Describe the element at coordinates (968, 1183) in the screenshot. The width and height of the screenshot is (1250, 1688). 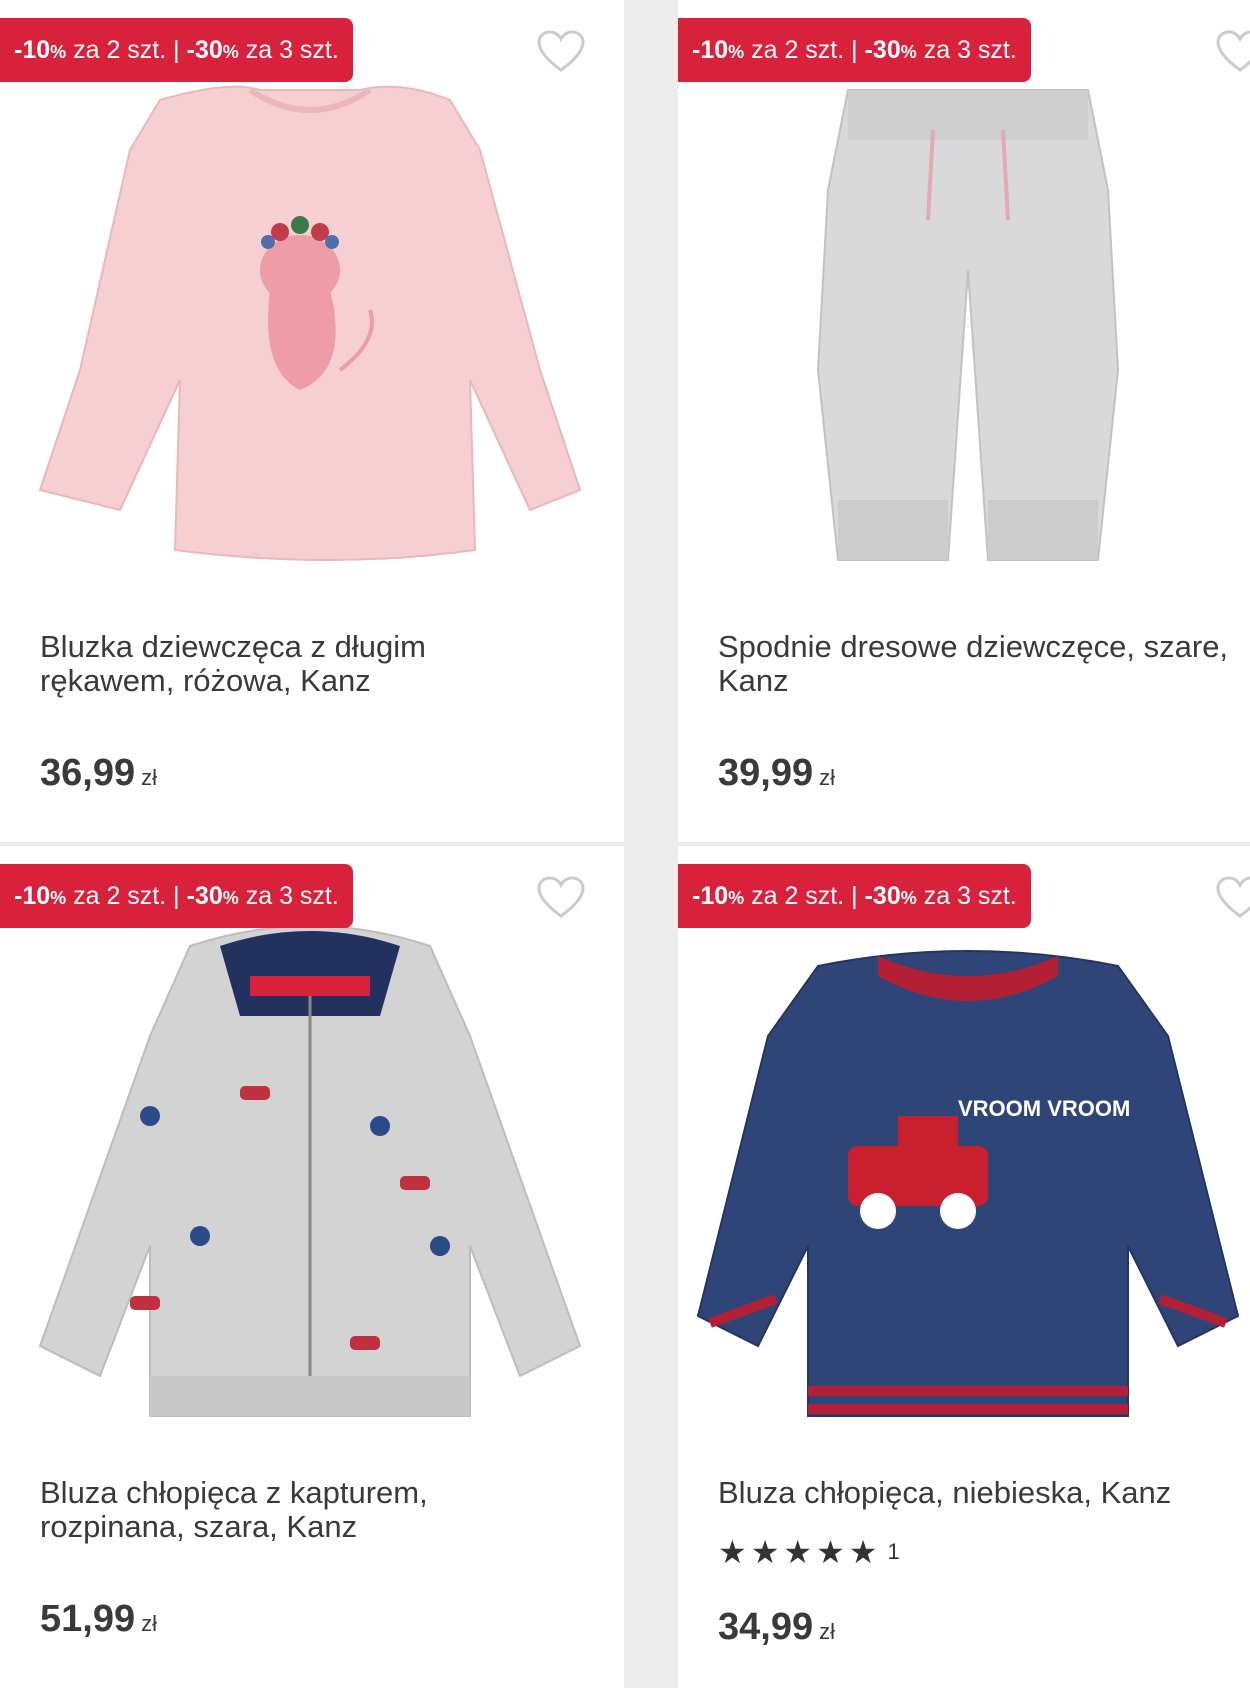
I see `navy-sweatshirt-image: VROOM VROOM` at that location.